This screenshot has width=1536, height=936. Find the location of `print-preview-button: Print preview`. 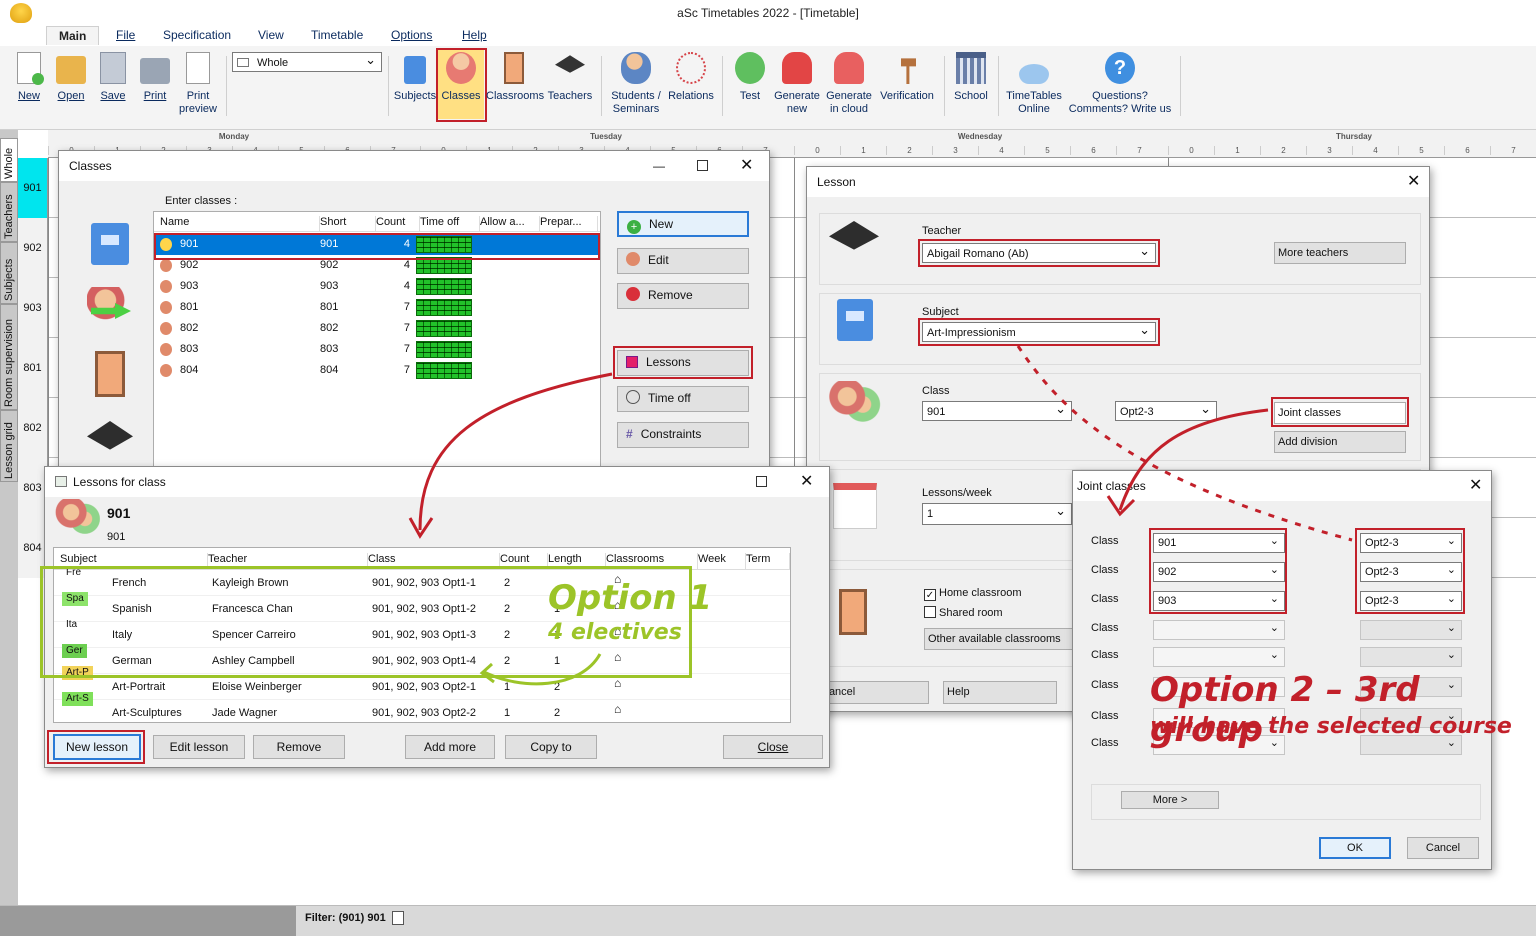

print-preview-button: Print preview is located at coordinates (198, 84).